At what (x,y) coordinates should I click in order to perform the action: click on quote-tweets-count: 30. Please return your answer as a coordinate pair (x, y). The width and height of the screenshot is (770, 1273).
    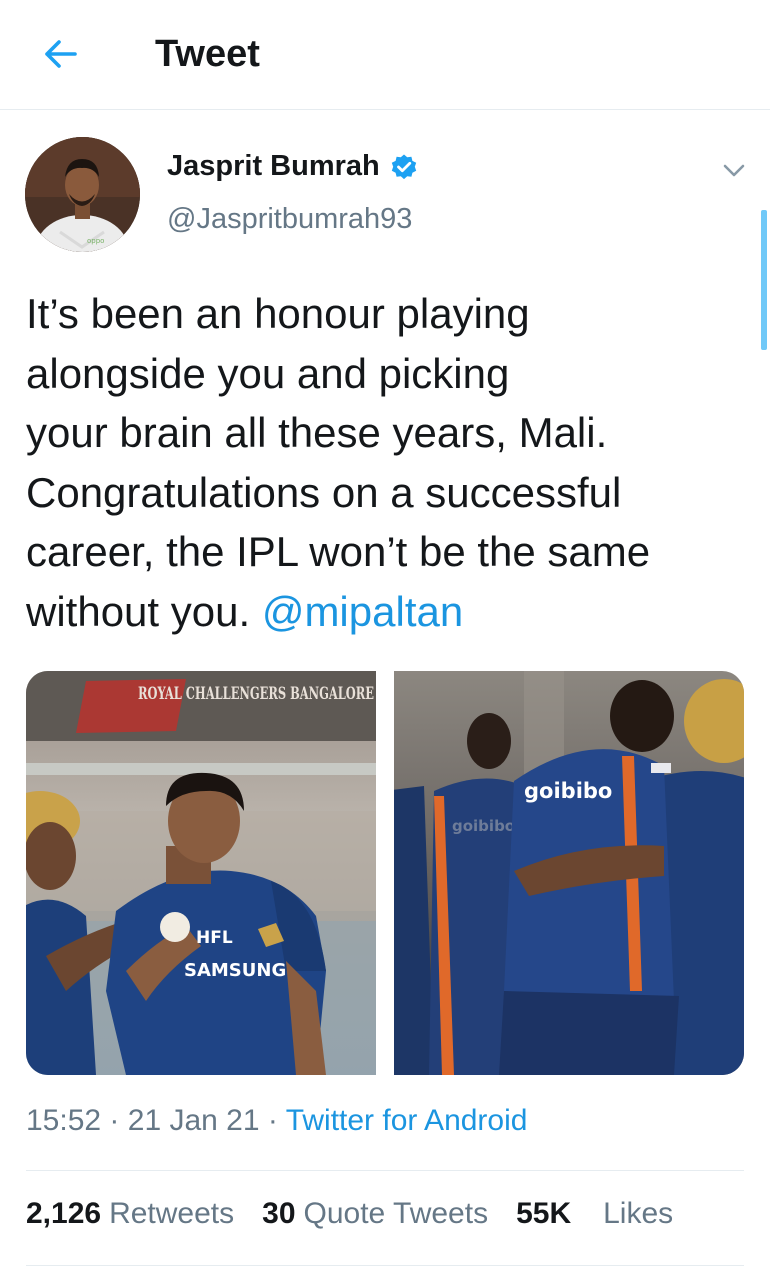
    Looking at the image, I should click on (279, 1213).